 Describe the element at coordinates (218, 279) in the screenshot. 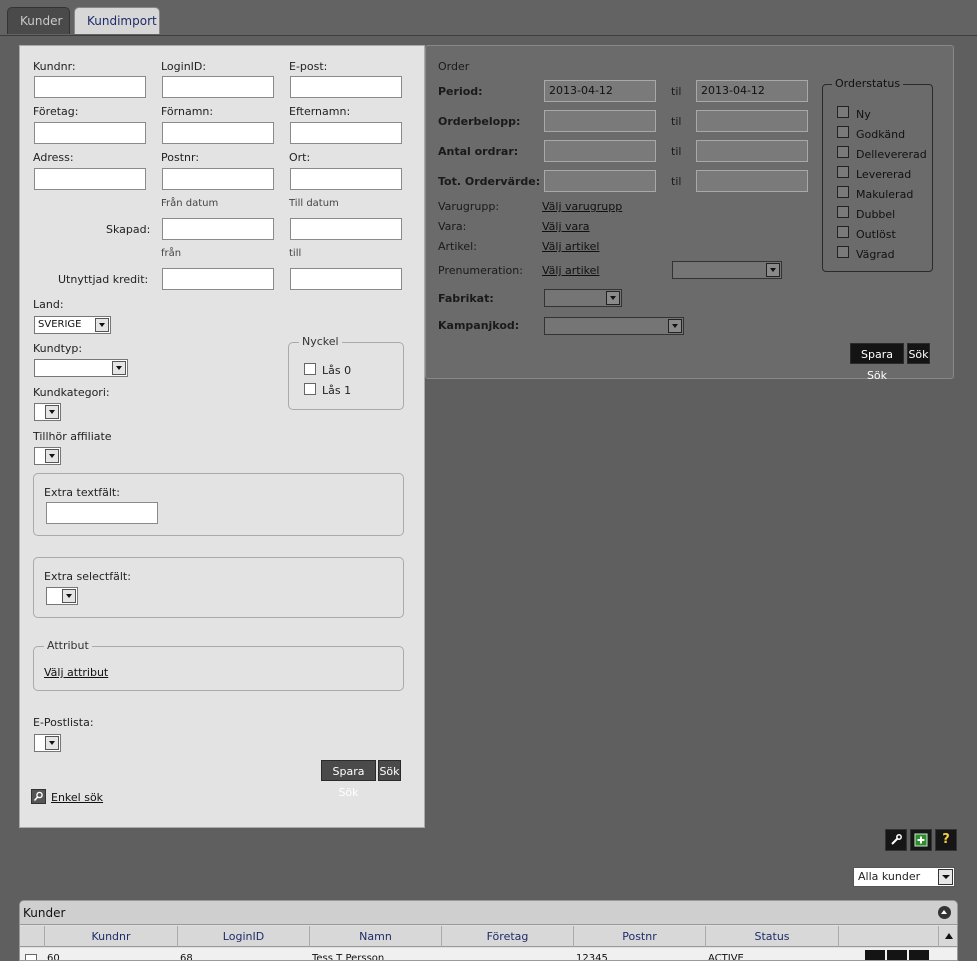

I see `kredit-from-input` at that location.